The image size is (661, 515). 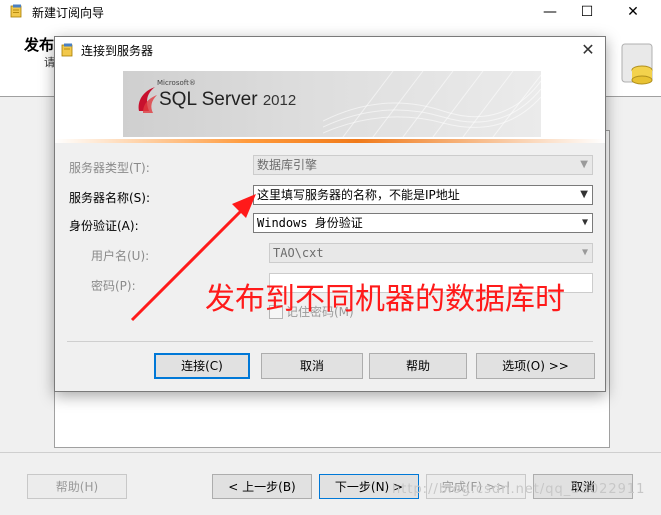 I want to click on sql-server-logo-icon, so click(x=147, y=100).